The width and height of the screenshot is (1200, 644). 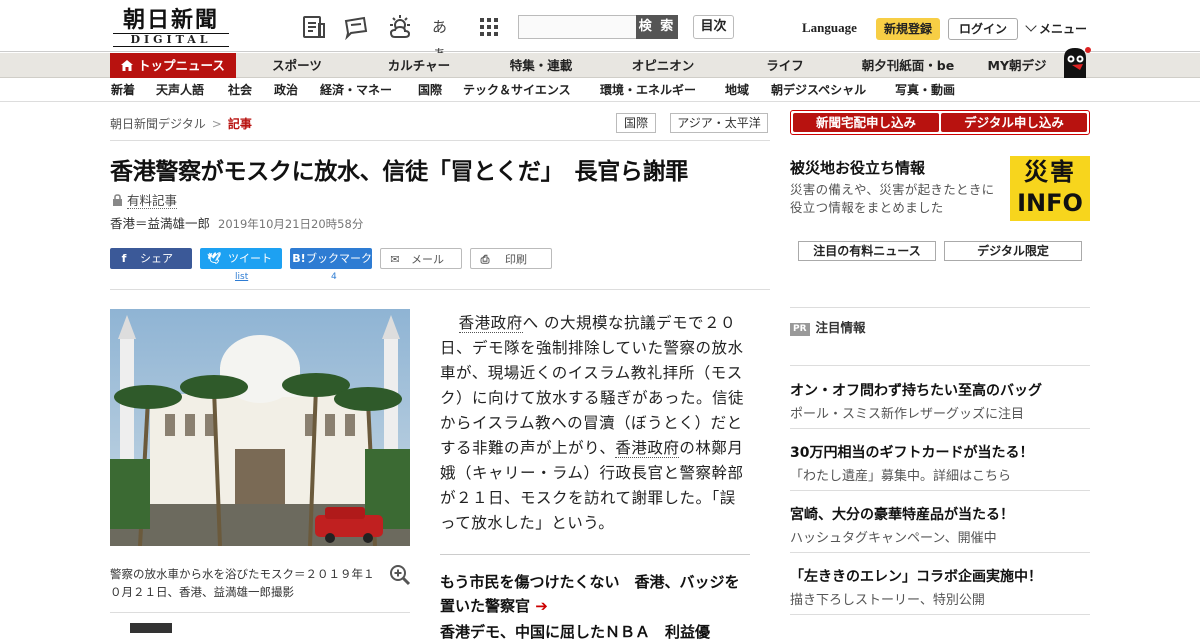 I want to click on twitter-share-button: 🕊 ツイート, so click(x=241, y=258).